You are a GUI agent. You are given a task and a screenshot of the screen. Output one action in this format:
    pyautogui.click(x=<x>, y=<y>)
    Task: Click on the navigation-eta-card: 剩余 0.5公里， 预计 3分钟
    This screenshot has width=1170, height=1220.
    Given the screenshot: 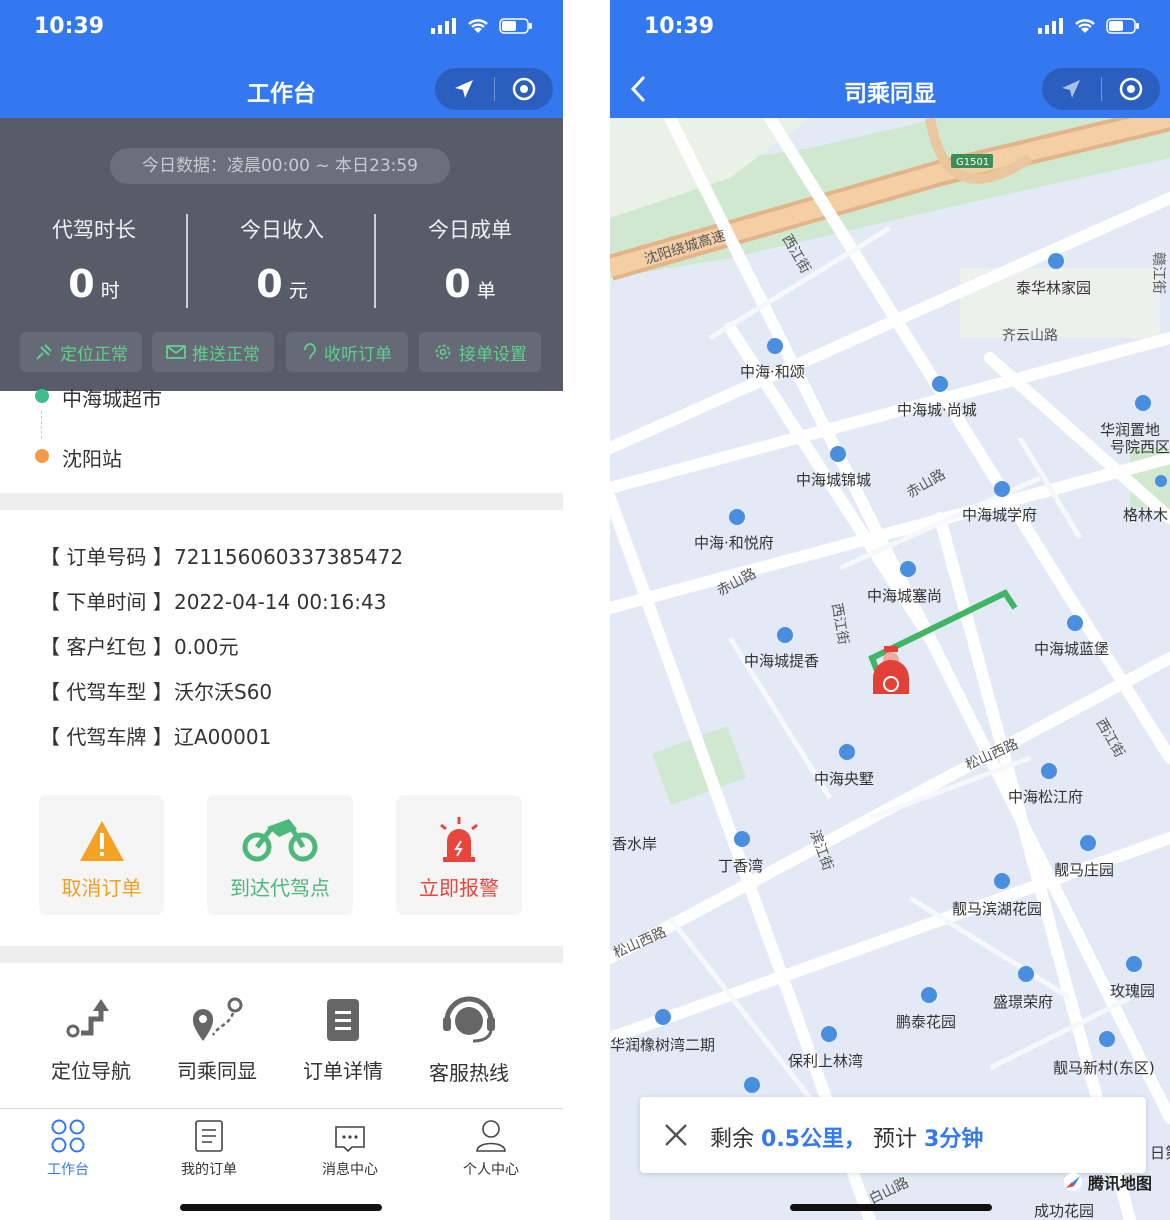 What is the action you would take?
    pyautogui.click(x=893, y=1135)
    